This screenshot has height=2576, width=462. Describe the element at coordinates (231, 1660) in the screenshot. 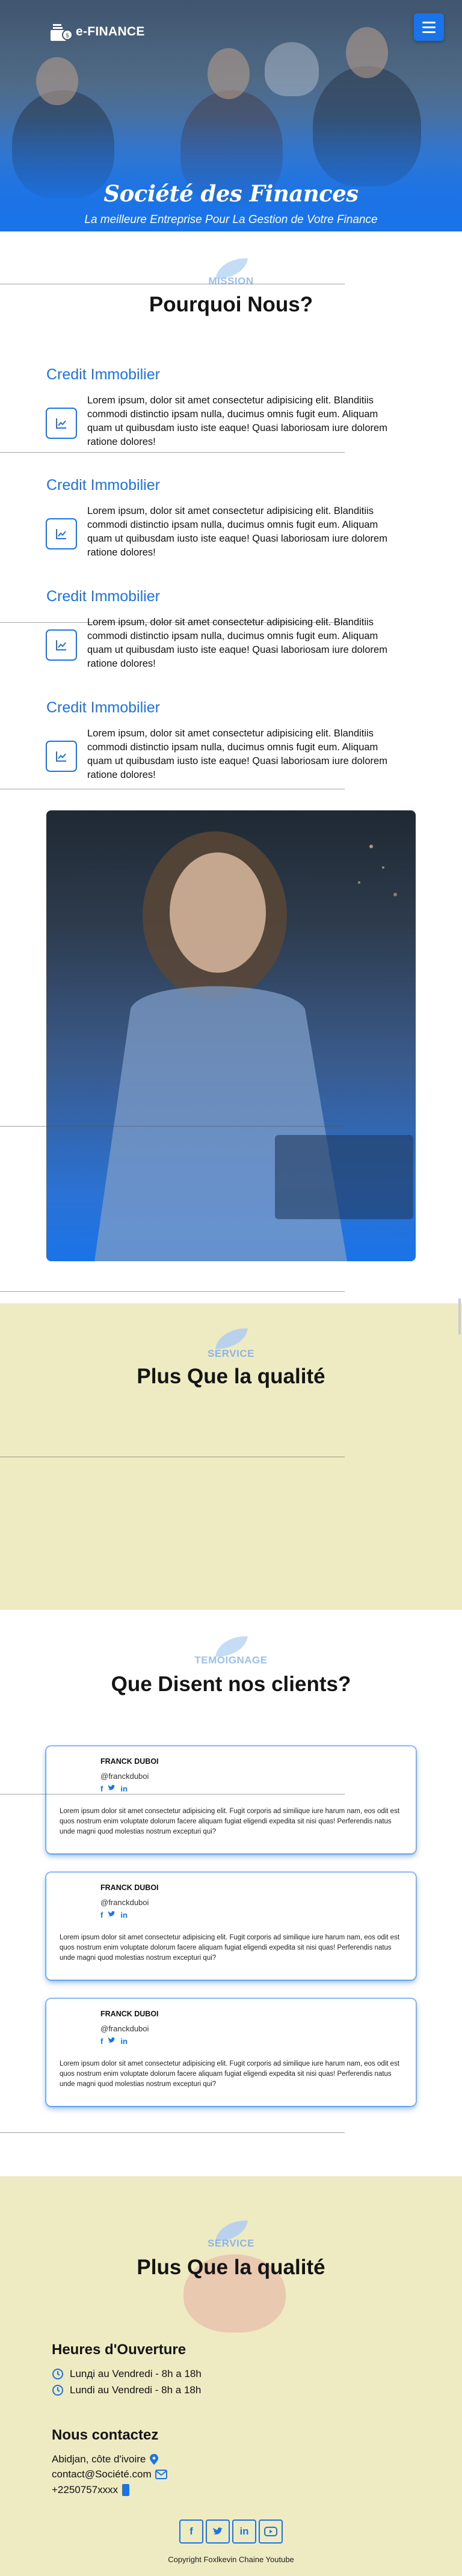

I see `testimonial-tag: TEMOIGNAGE` at that location.